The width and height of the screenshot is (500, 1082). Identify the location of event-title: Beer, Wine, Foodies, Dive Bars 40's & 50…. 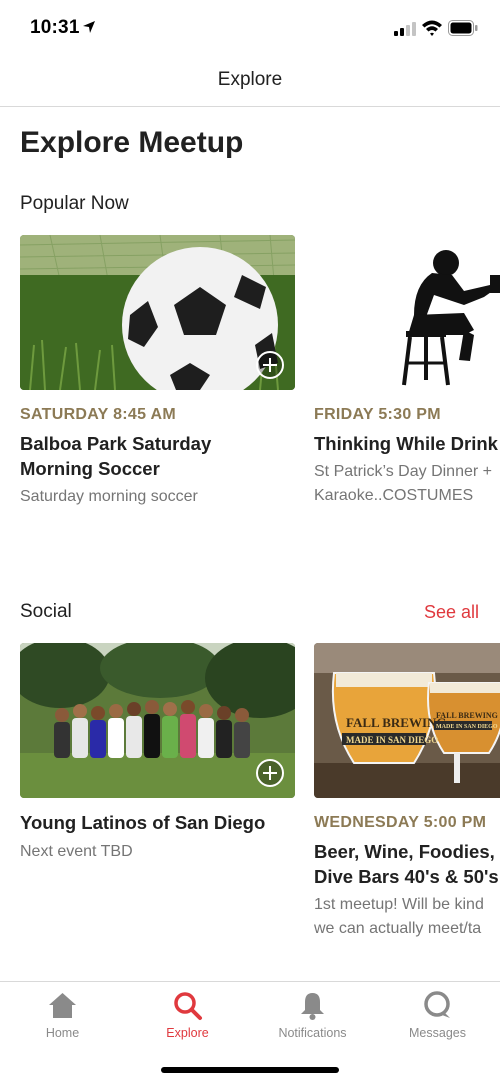
(406, 864).